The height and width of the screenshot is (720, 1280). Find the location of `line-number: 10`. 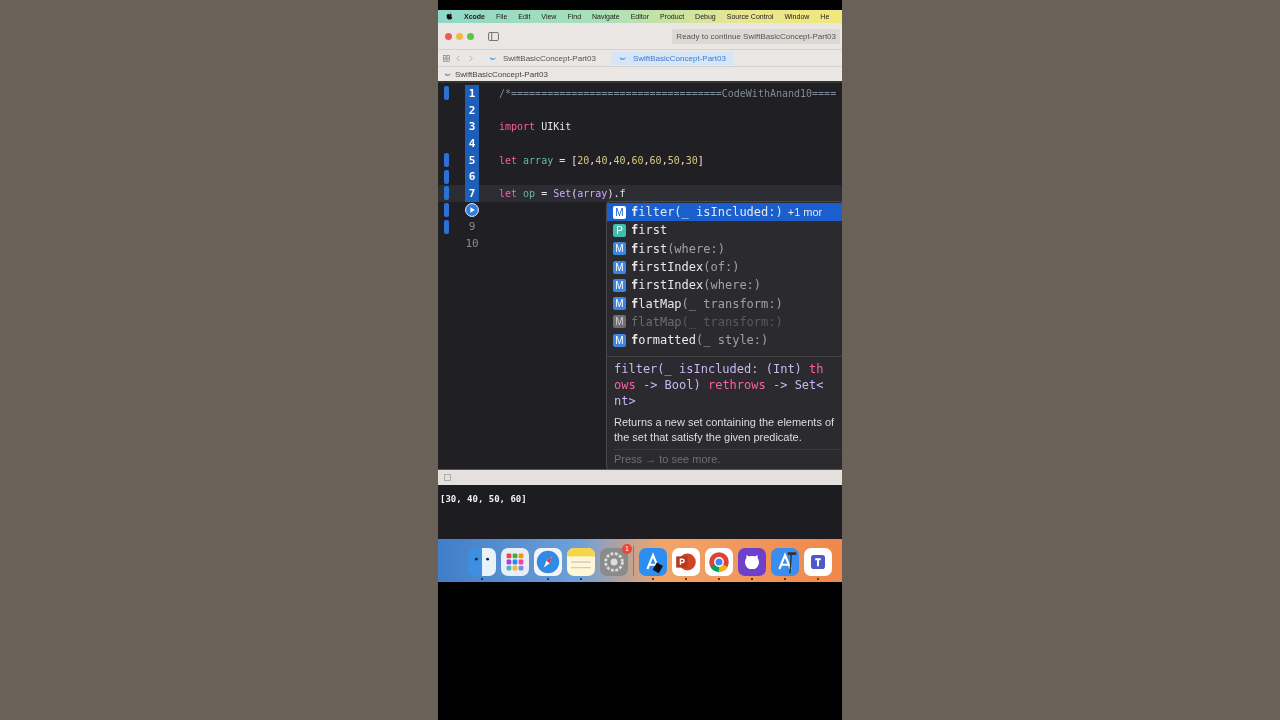

line-number: 10 is located at coordinates (472, 244).